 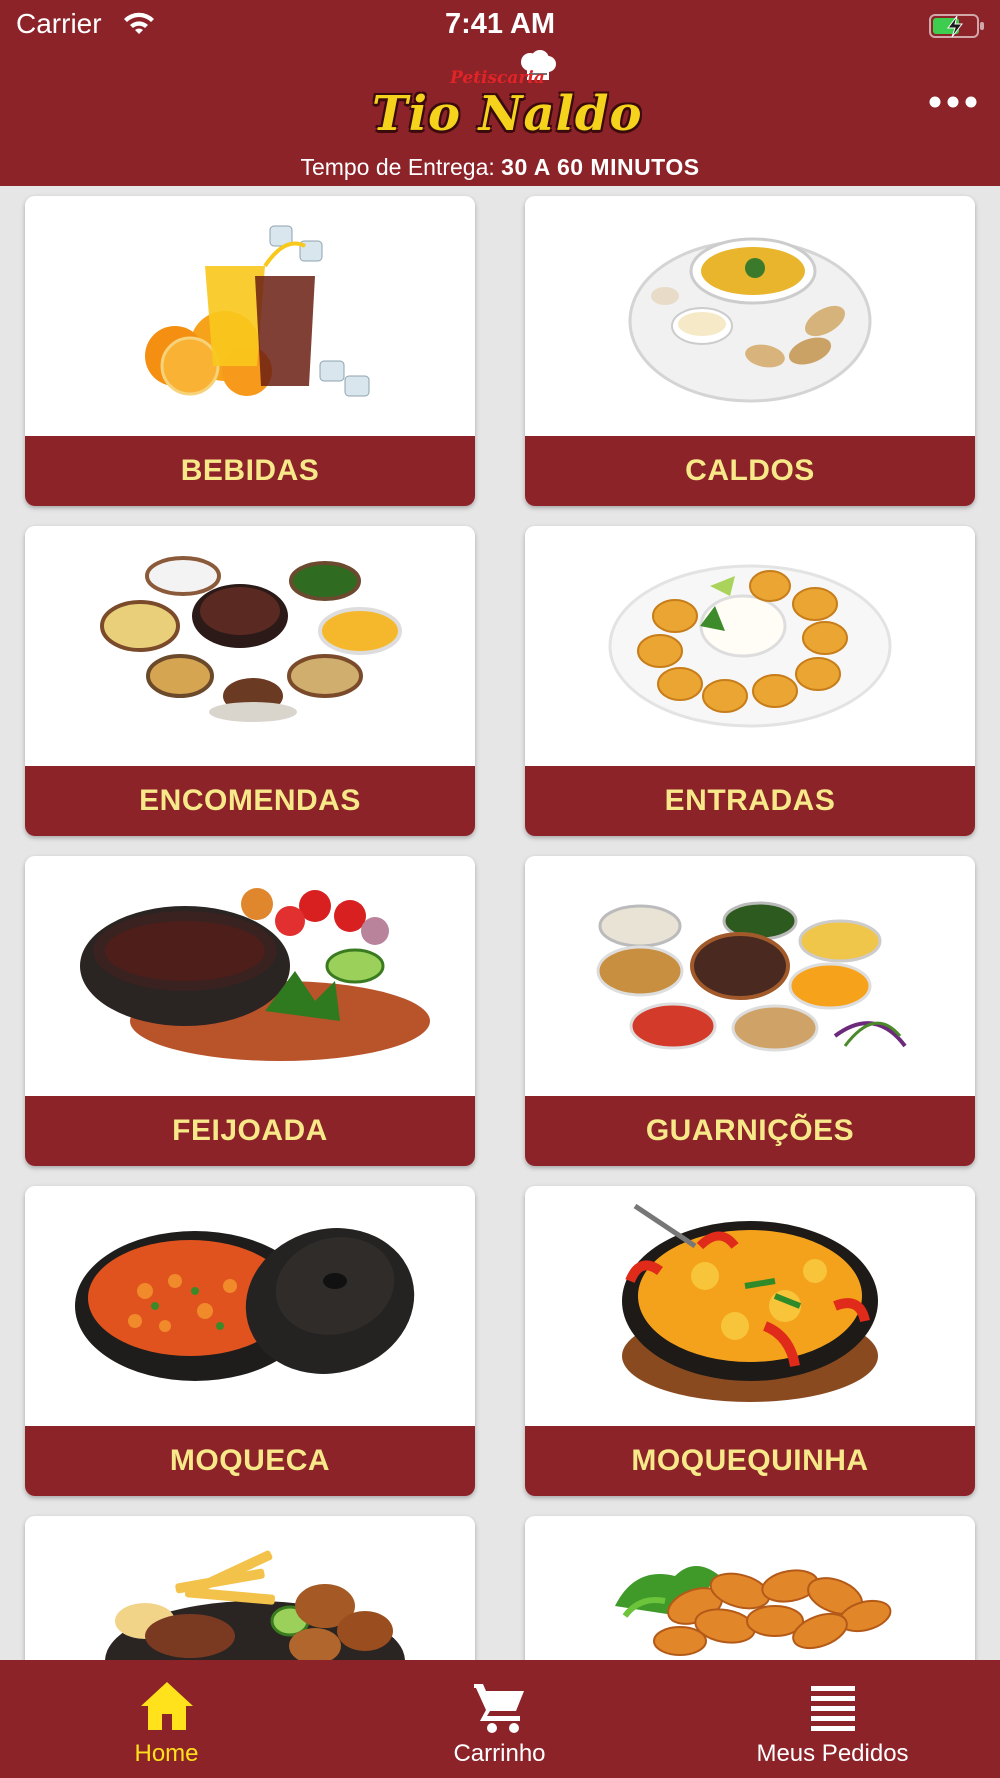 I want to click on home-icon, so click(x=166, y=1706).